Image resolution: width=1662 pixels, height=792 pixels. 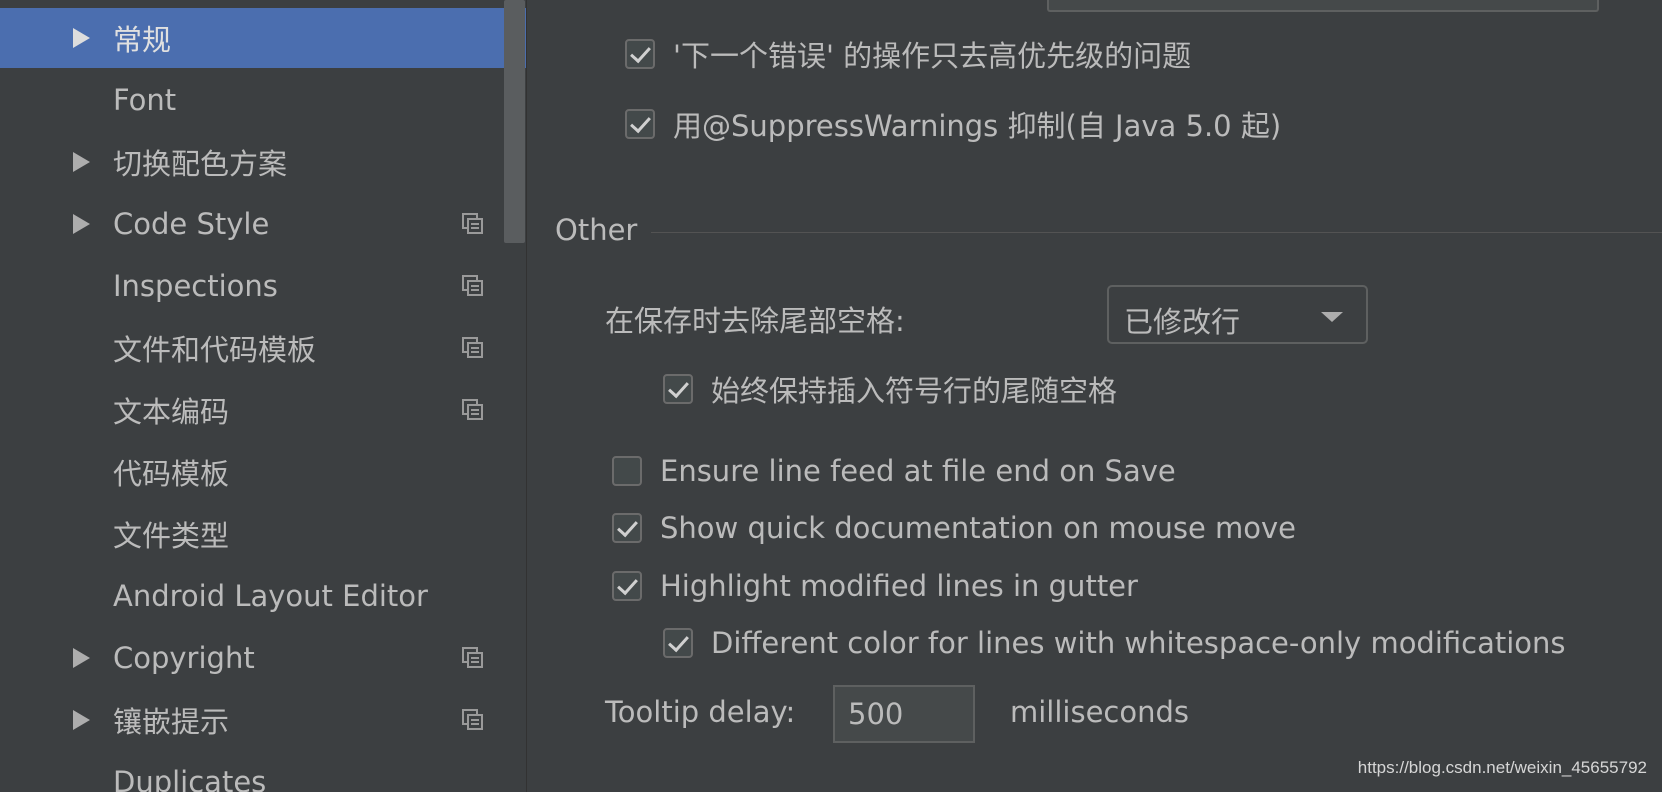 What do you see at coordinates (1502, 767) in the screenshot?
I see `watermark: https://blog.csdn.net/weixin_45655792` at bounding box center [1502, 767].